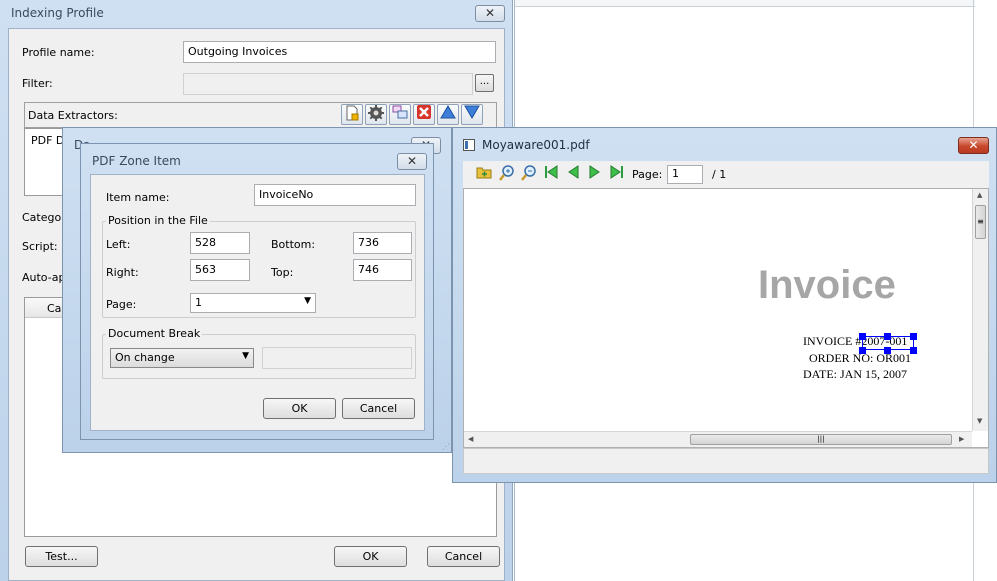  Describe the element at coordinates (424, 114) in the screenshot. I see `delete-icon` at that location.